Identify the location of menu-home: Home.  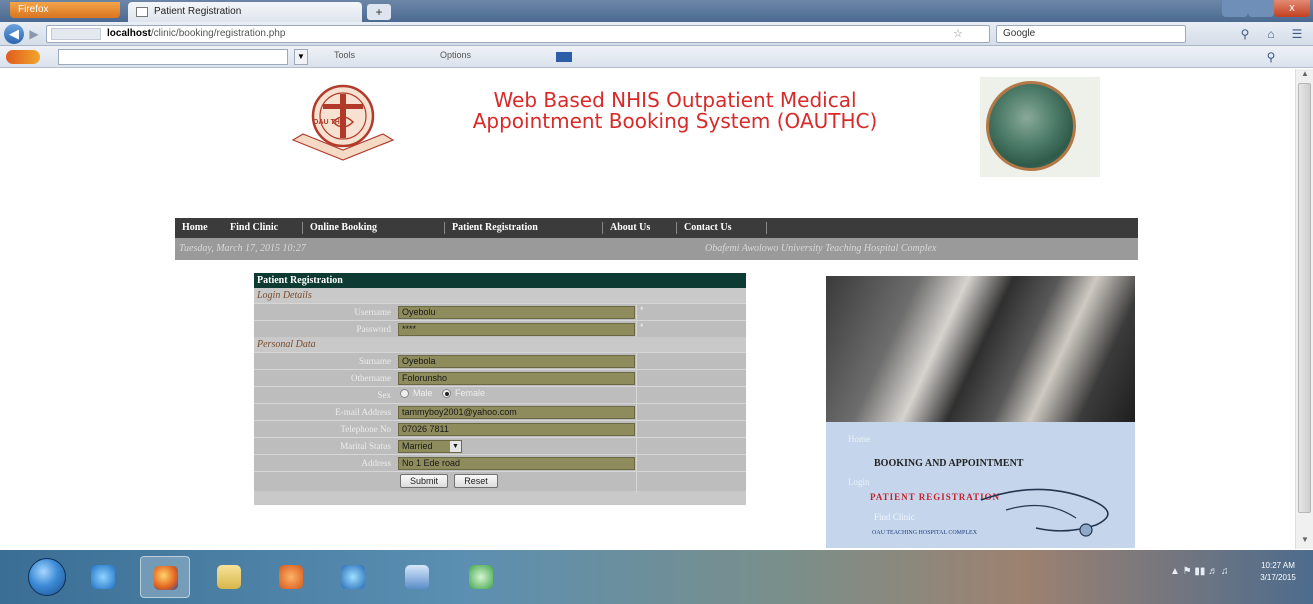
(195, 228).